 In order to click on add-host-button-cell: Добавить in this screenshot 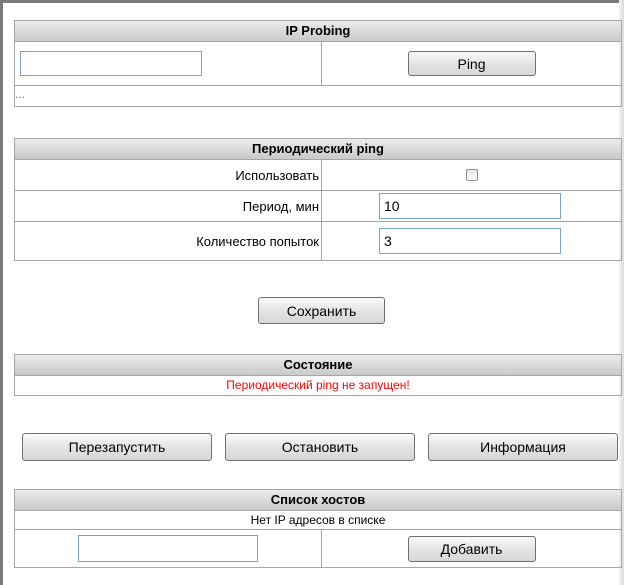, I will do `click(471, 548)`.